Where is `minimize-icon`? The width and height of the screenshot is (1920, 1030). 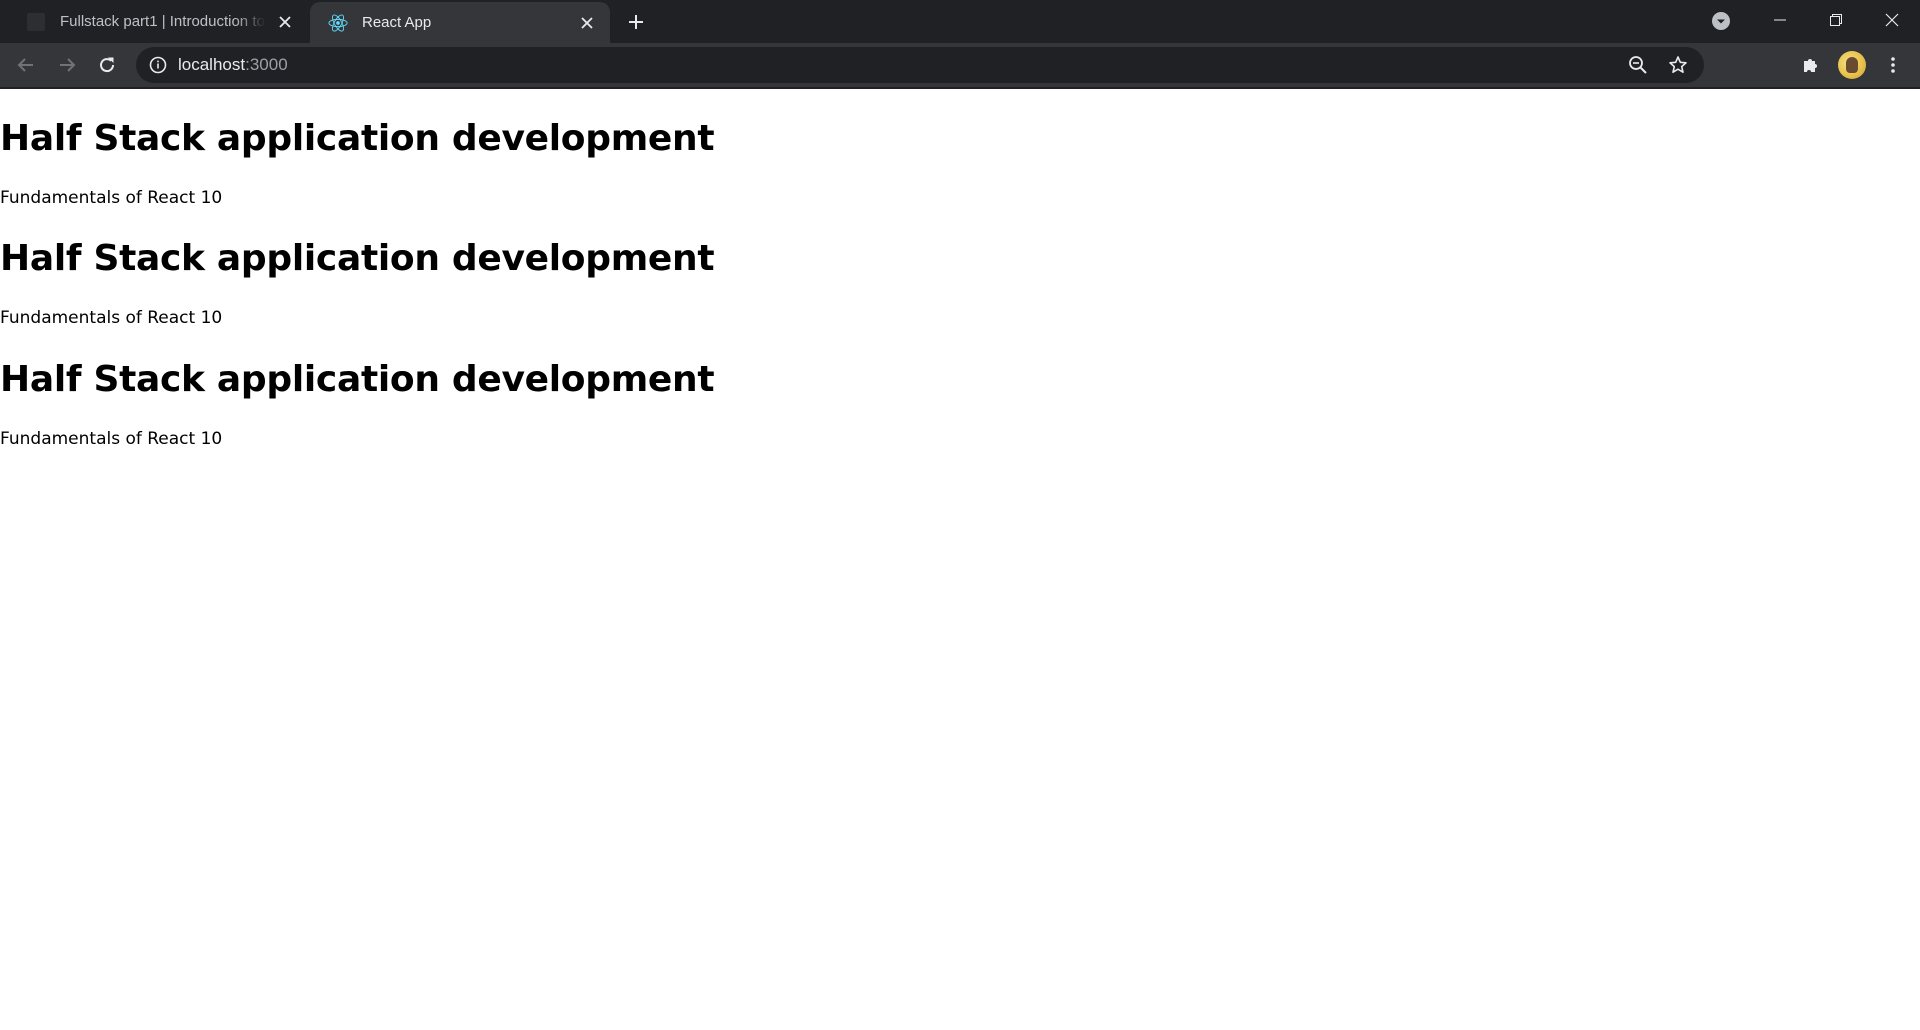
minimize-icon is located at coordinates (1780, 20).